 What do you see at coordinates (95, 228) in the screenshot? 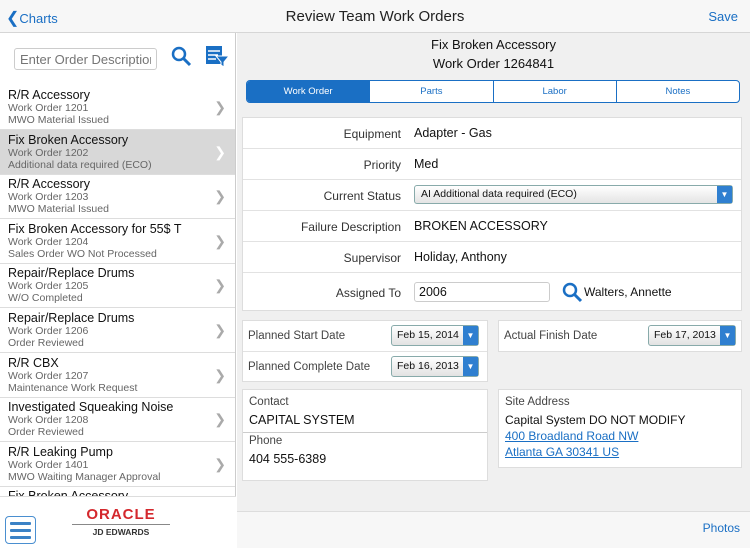
I see `item-title: Fix Broken Accessory for 55$ T` at bounding box center [95, 228].